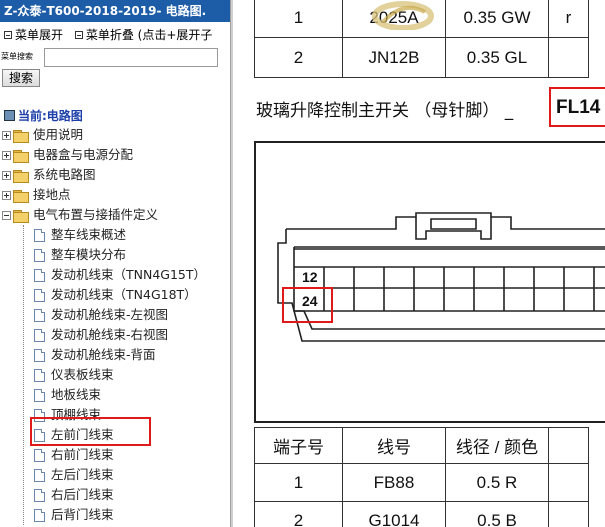  I want to click on computer-icon, so click(9, 115).